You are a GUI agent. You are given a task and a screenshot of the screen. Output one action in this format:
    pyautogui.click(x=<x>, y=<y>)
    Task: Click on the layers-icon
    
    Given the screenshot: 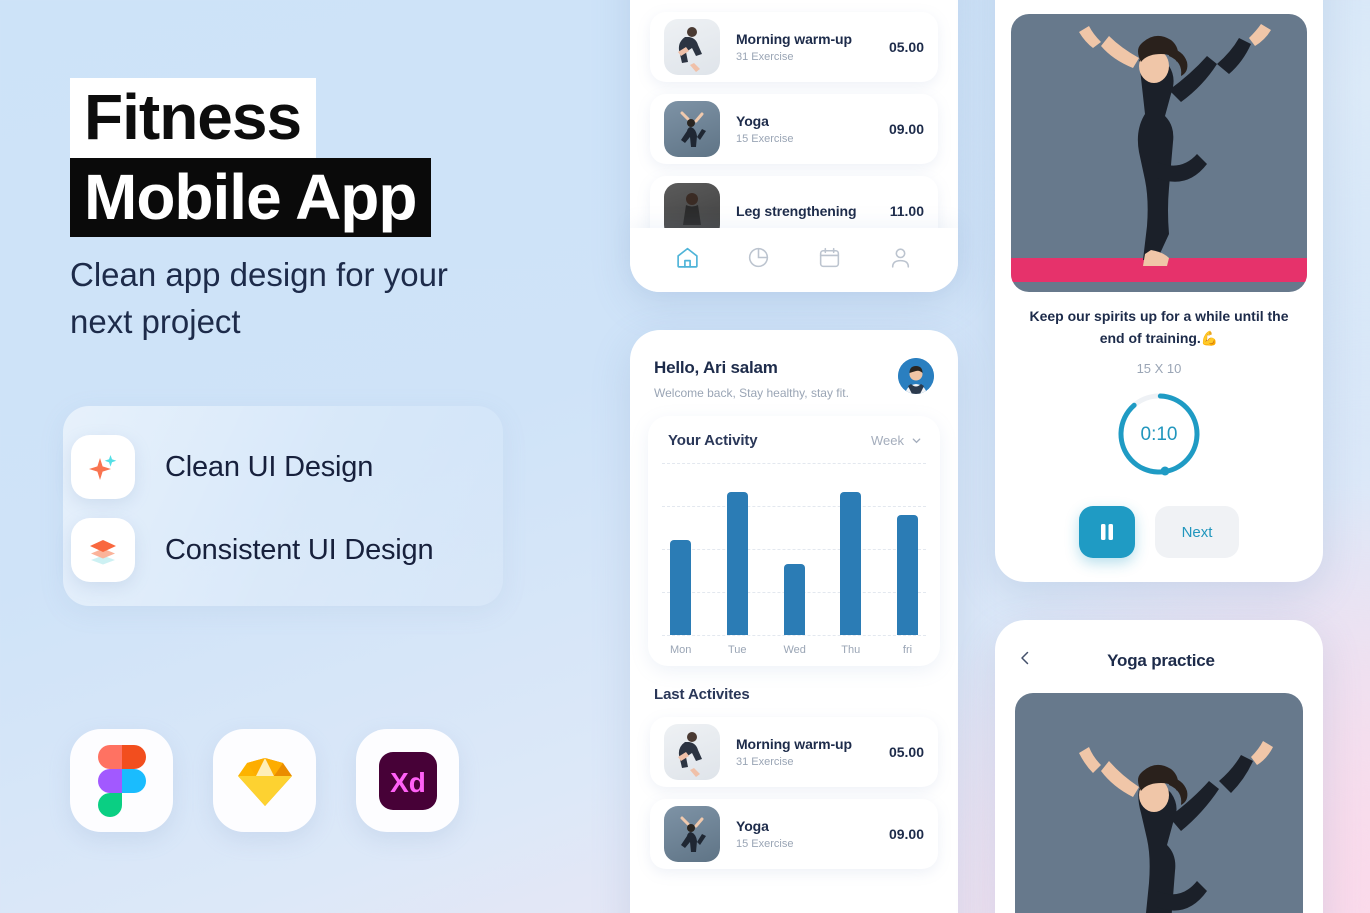 What is the action you would take?
    pyautogui.click(x=103, y=550)
    